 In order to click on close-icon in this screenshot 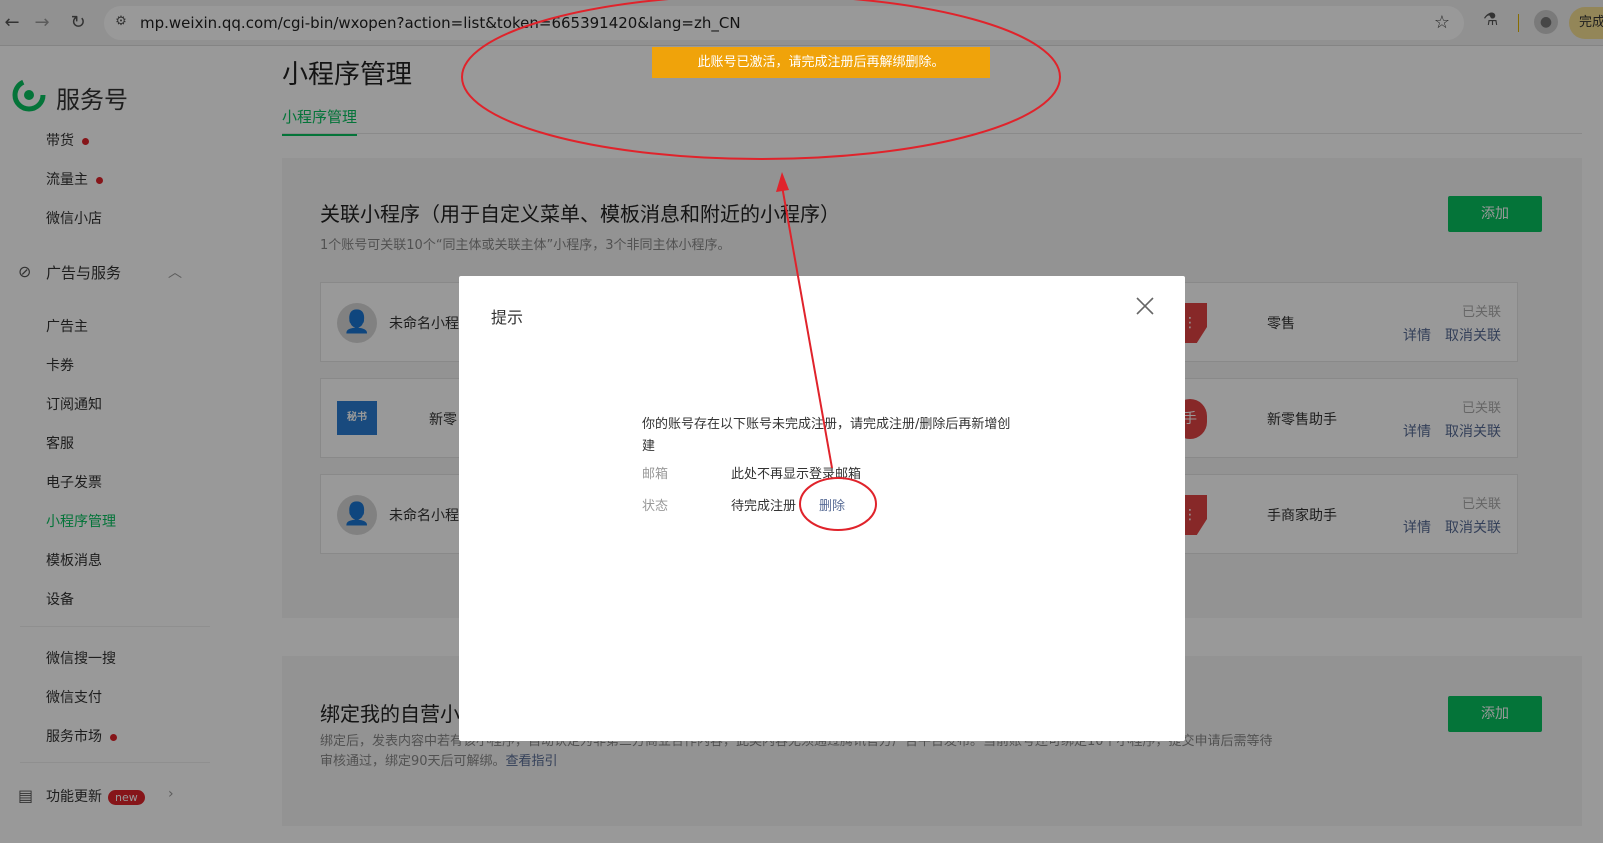, I will do `click(1145, 306)`.